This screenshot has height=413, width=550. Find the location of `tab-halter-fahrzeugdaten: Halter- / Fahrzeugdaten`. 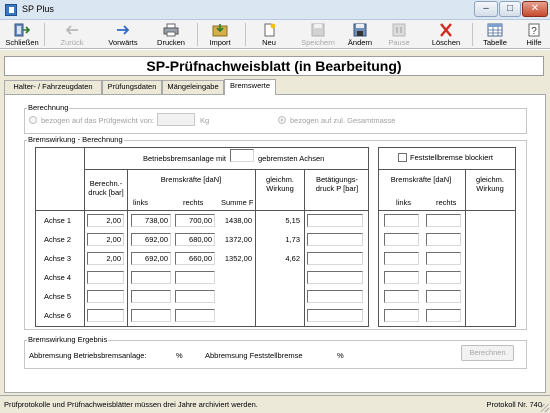

tab-halter-fahrzeugdaten: Halter- / Fahrzeugdaten is located at coordinates (53, 87).